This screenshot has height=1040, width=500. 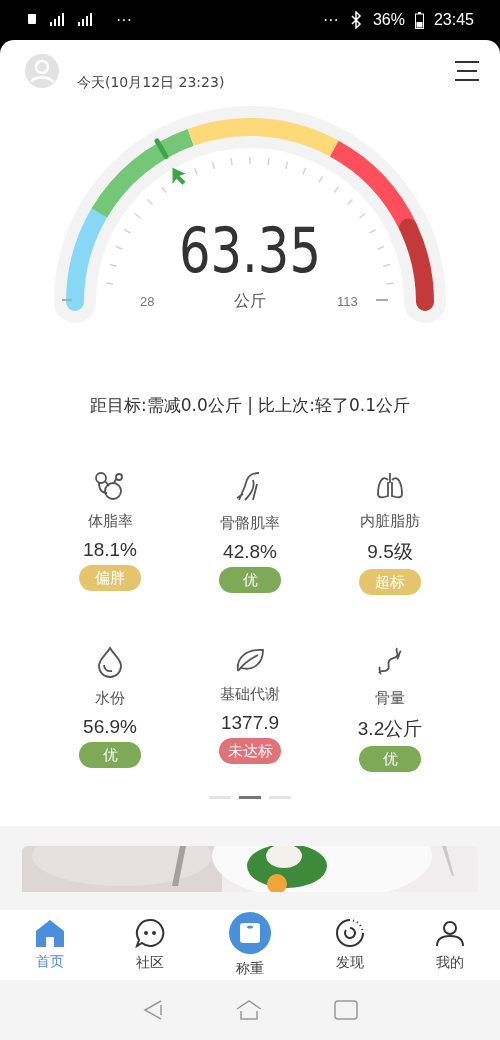 What do you see at coordinates (250, 250) in the screenshot?
I see `weight-value: 63.35` at bounding box center [250, 250].